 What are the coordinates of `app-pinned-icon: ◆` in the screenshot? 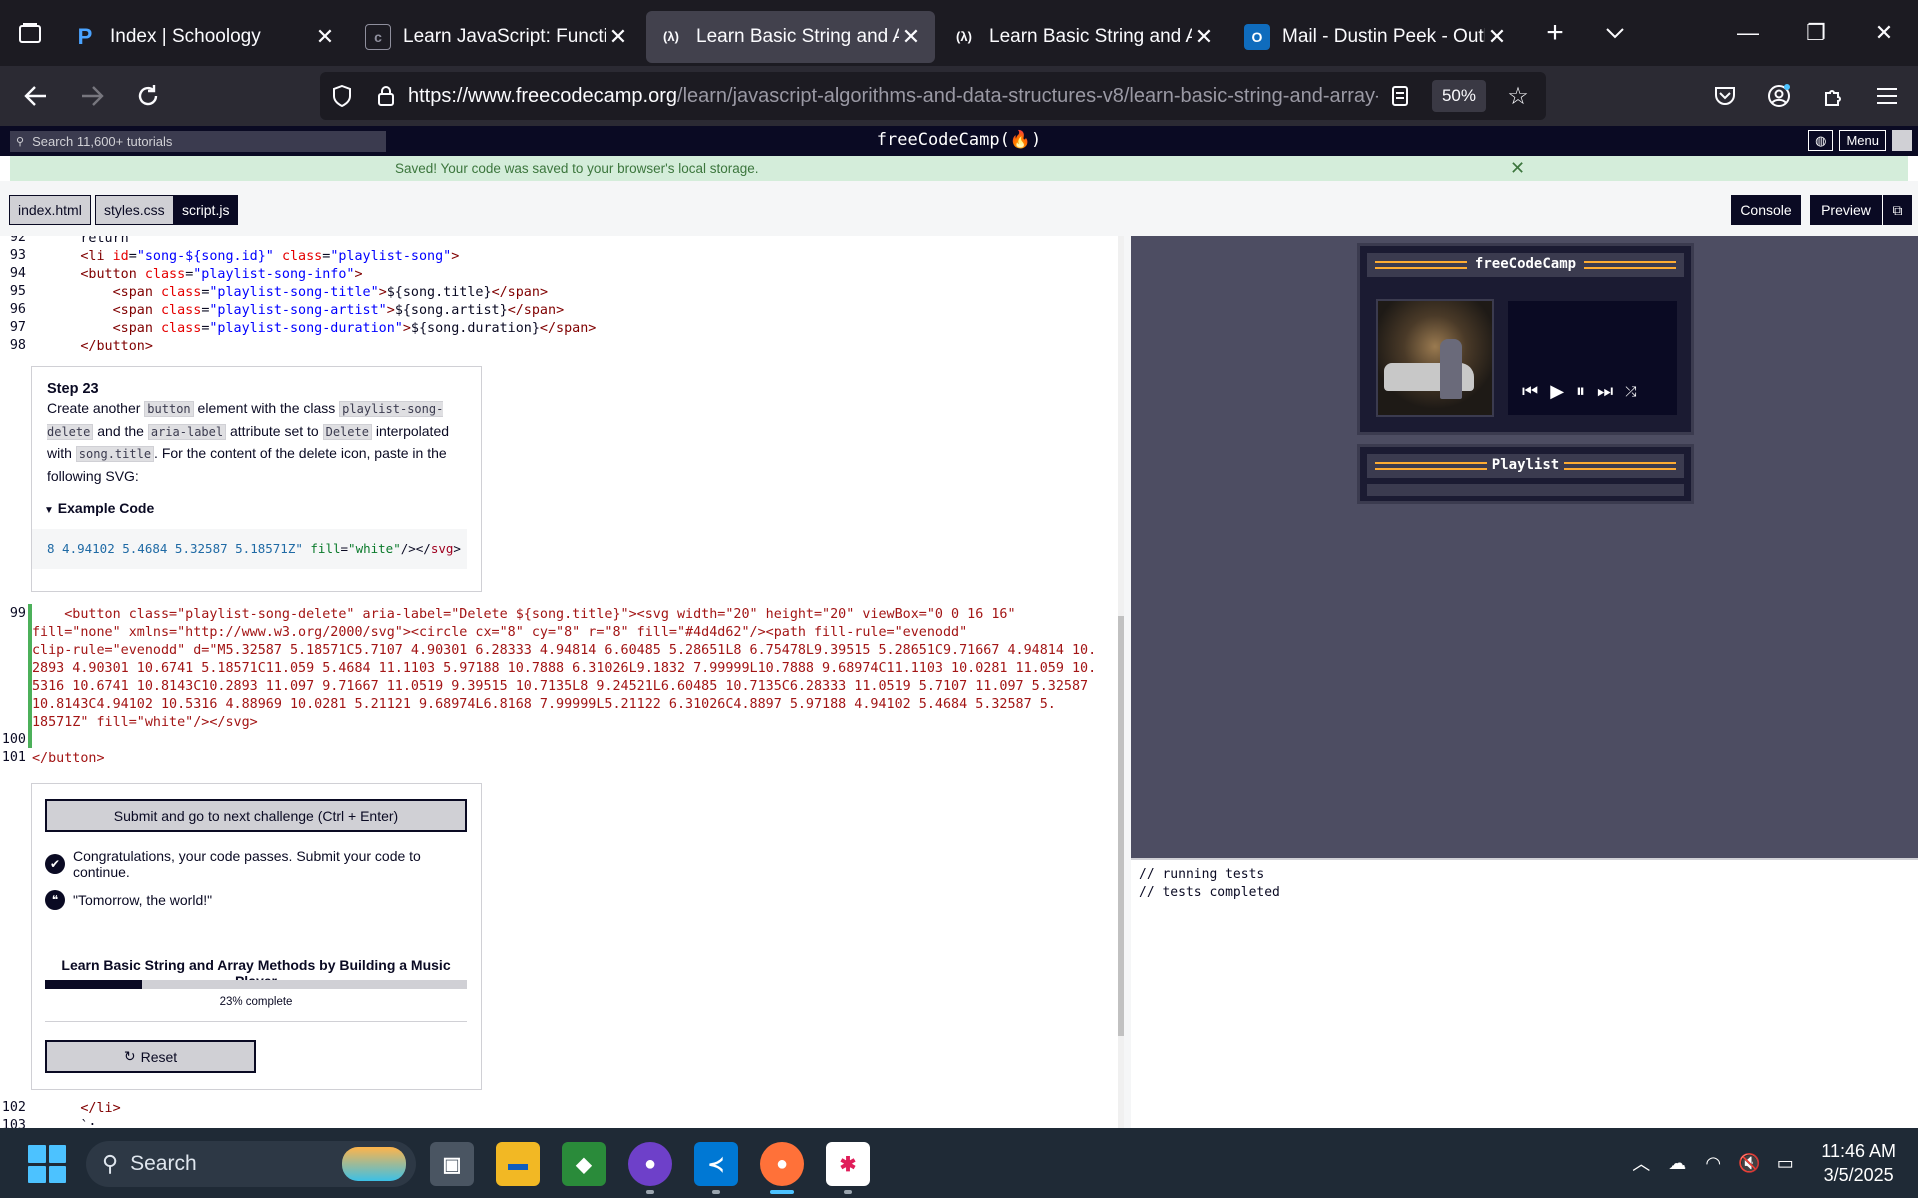 It's located at (584, 1164).